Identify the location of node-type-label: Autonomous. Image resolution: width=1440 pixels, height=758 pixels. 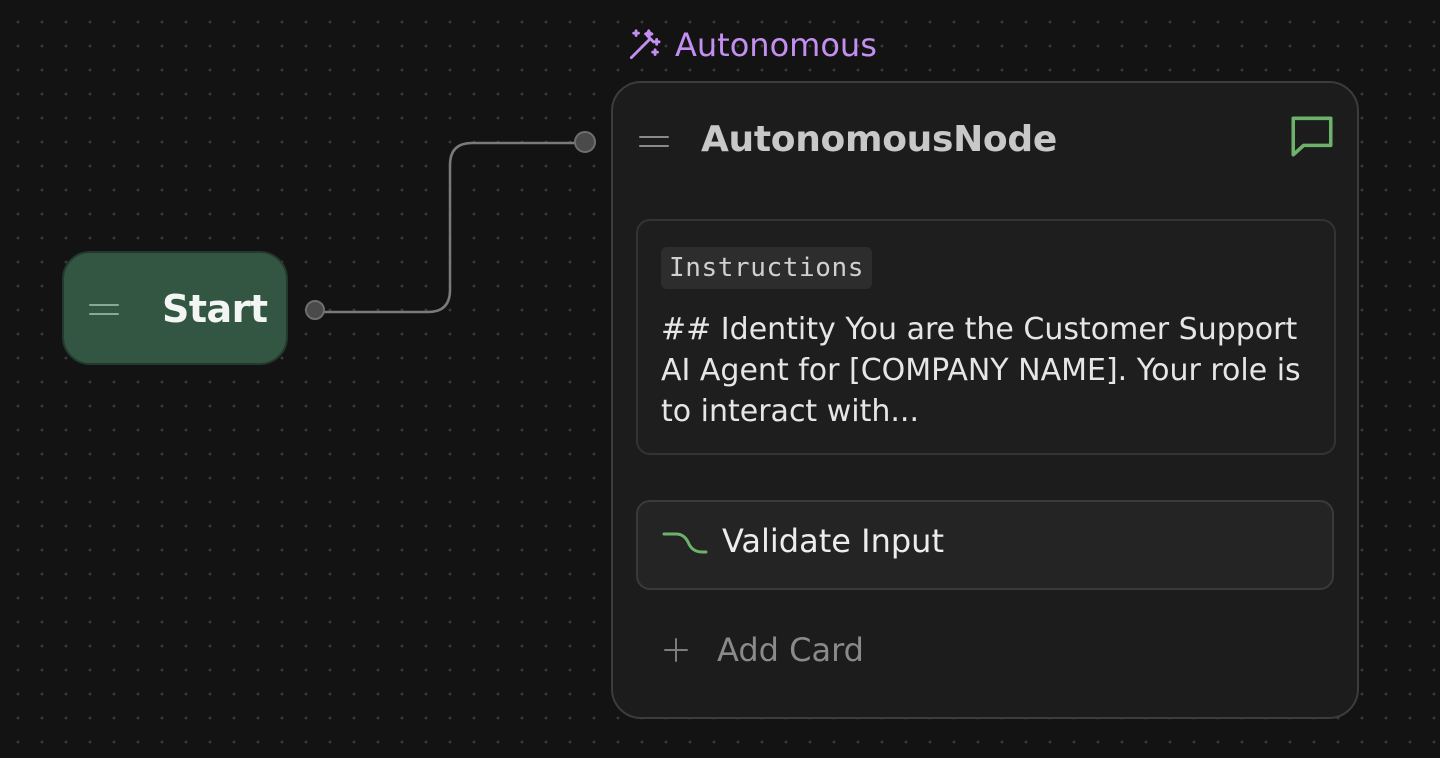
(751, 45).